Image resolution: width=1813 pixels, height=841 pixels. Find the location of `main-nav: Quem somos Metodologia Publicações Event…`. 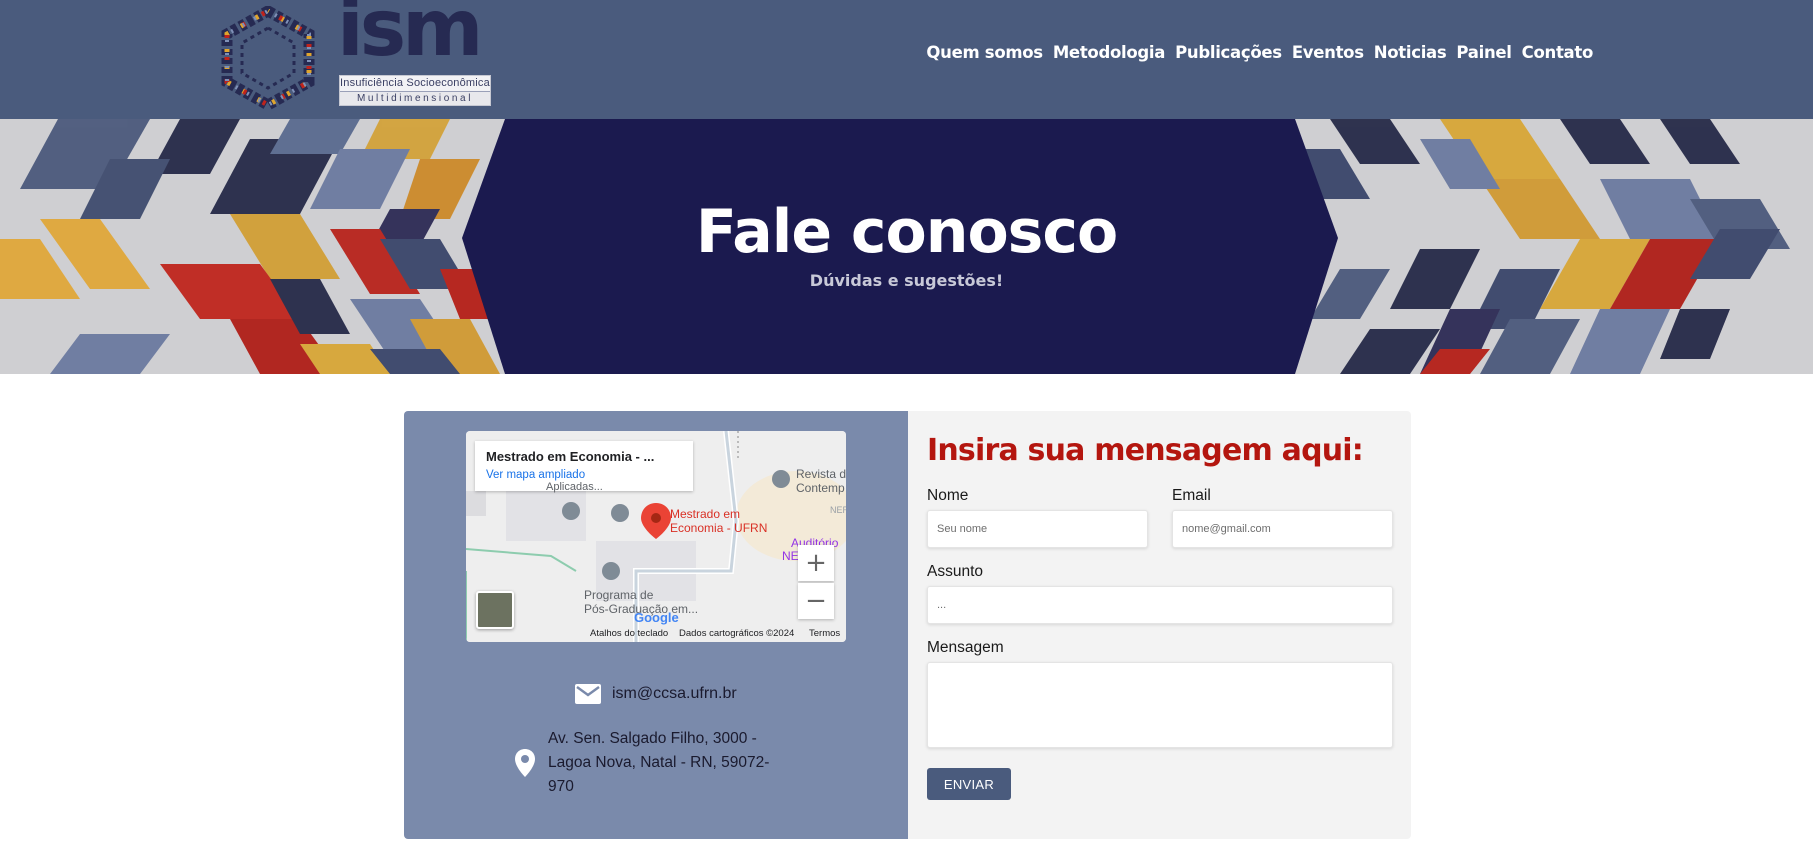

main-nav: Quem somos Metodologia Publicações Event… is located at coordinates (1259, 52).